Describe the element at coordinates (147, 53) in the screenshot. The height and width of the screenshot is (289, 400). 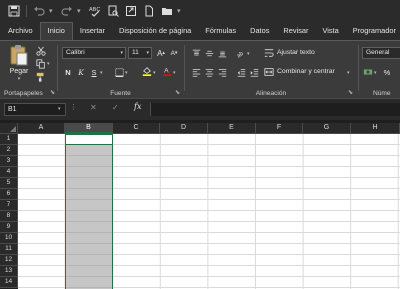
I see `font-size-dropdown-icon: ▾` at that location.